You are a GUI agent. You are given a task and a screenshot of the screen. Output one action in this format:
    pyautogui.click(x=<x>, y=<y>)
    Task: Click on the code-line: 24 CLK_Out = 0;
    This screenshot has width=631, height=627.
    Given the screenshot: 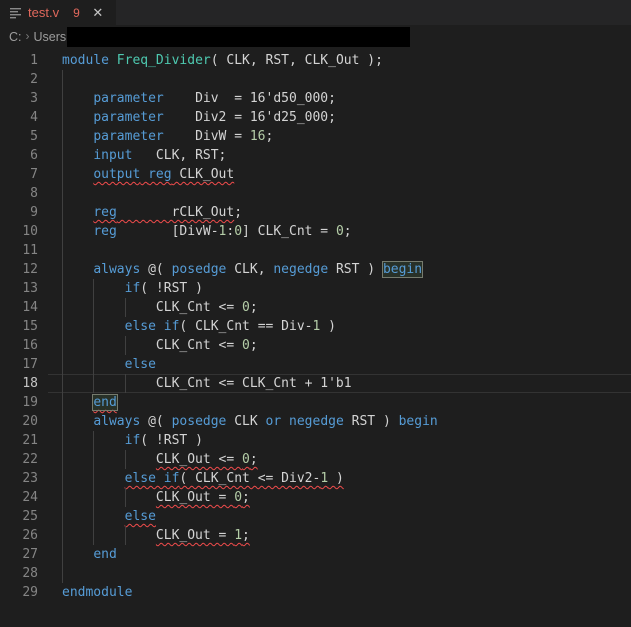 What is the action you would take?
    pyautogui.click(x=315, y=497)
    